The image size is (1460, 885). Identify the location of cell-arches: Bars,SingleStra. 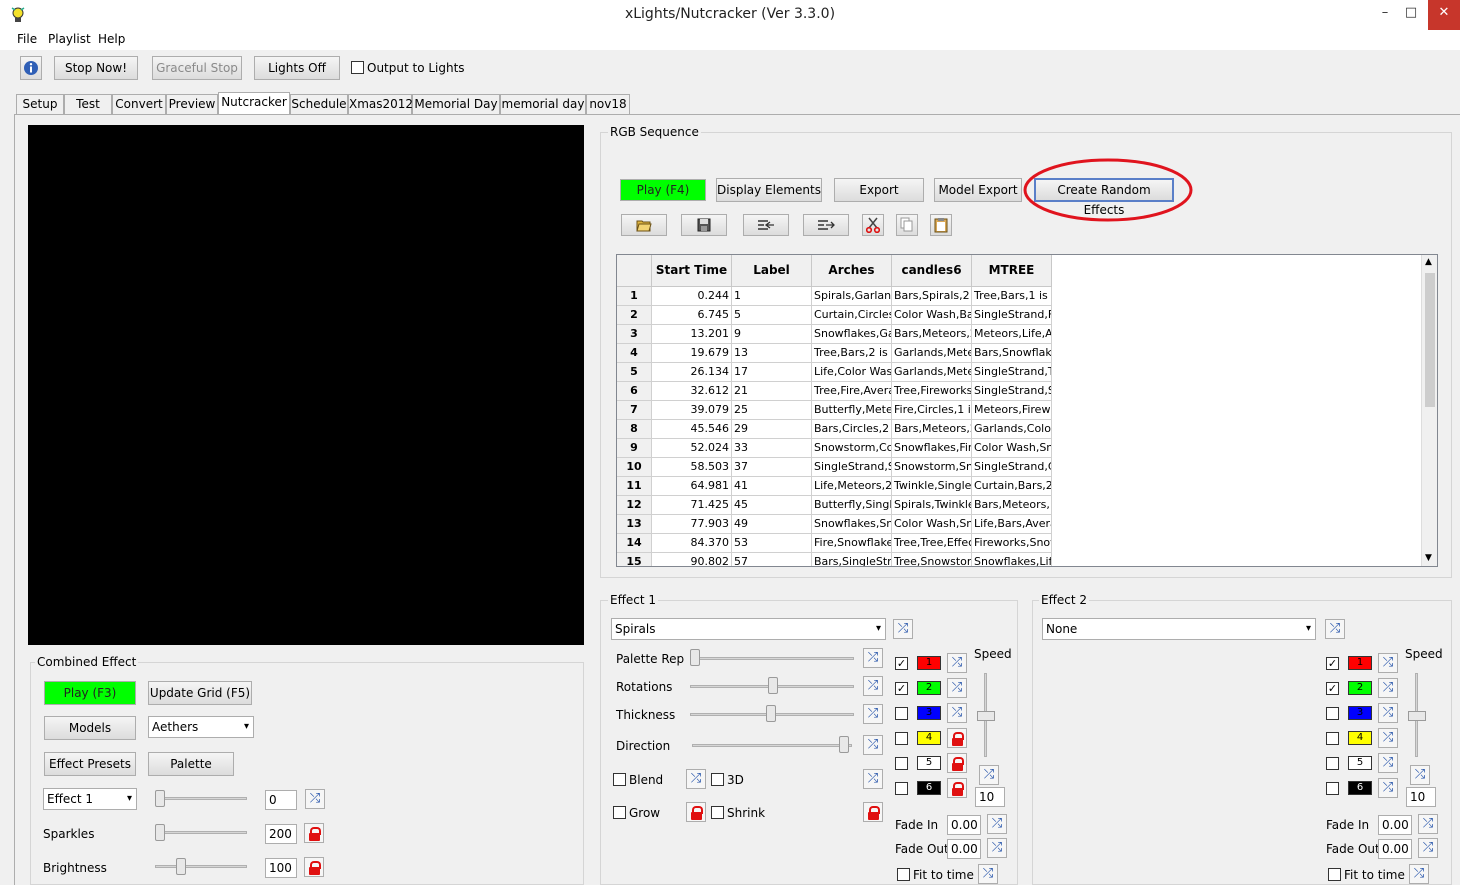
(852, 559).